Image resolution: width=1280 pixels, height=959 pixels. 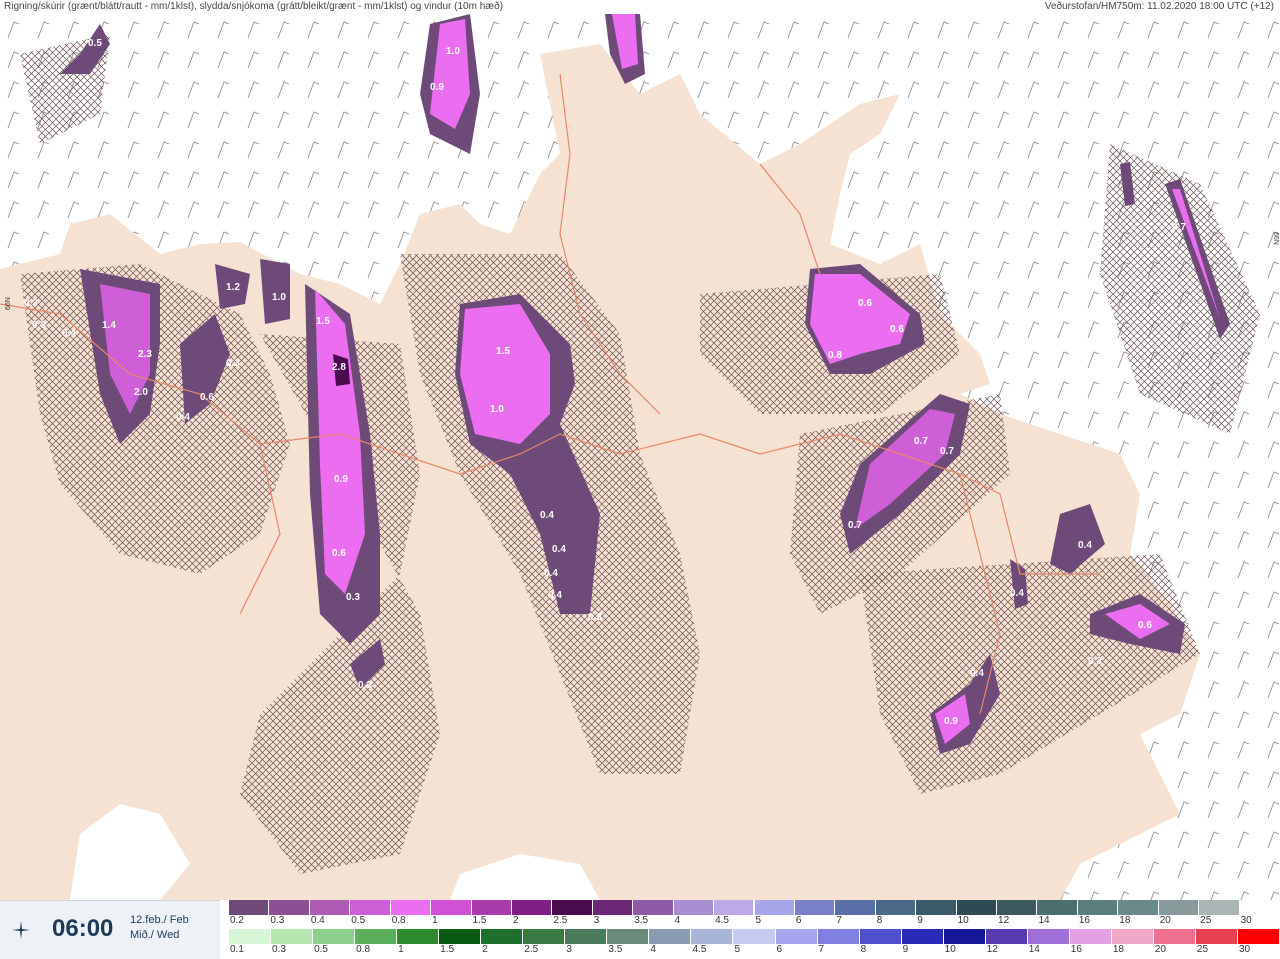 What do you see at coordinates (1160, 949) in the screenshot?
I see `scale-label: 20` at bounding box center [1160, 949].